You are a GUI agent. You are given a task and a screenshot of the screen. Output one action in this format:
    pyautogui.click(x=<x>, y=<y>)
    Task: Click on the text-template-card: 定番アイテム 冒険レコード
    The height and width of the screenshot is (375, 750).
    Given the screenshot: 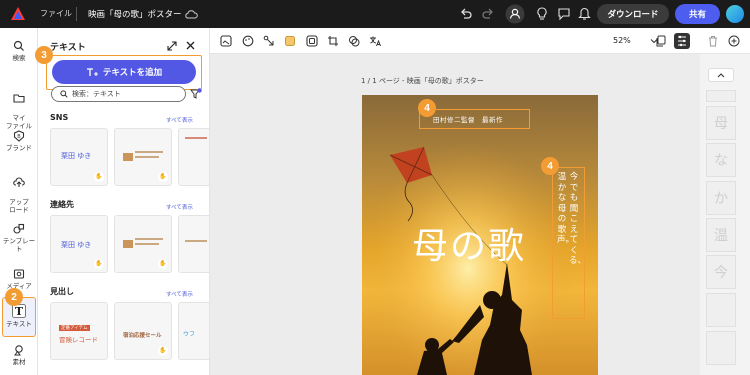 What is the action you would take?
    pyautogui.click(x=79, y=331)
    